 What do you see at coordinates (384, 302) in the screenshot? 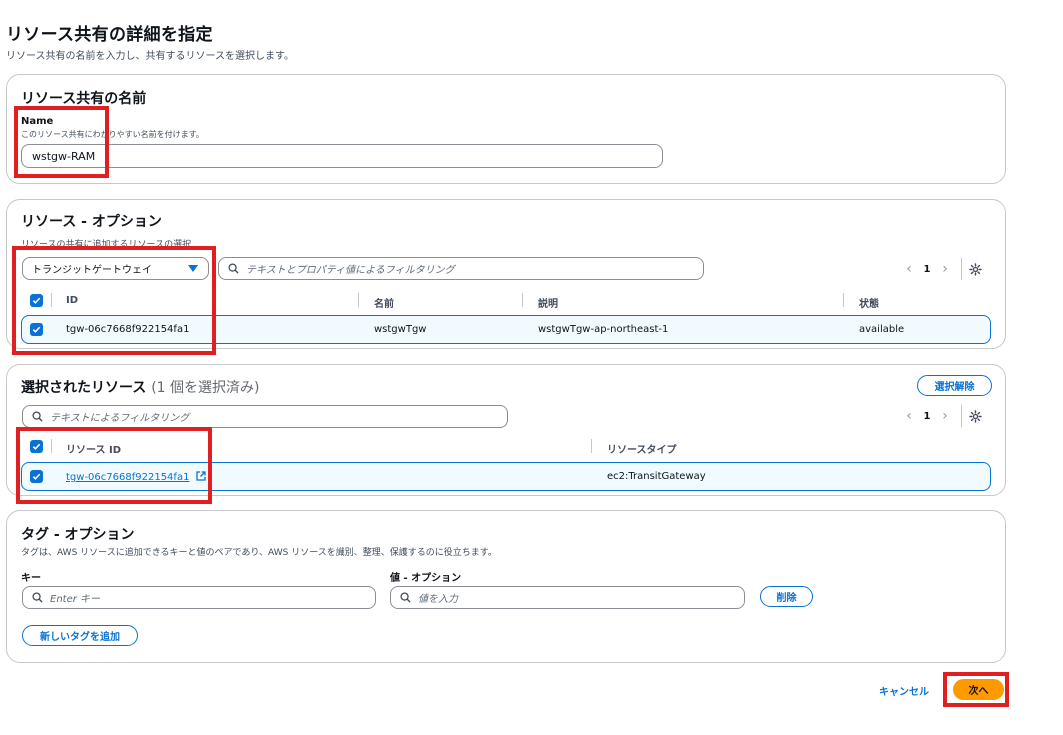
I see `column-header-name: 名前` at bounding box center [384, 302].